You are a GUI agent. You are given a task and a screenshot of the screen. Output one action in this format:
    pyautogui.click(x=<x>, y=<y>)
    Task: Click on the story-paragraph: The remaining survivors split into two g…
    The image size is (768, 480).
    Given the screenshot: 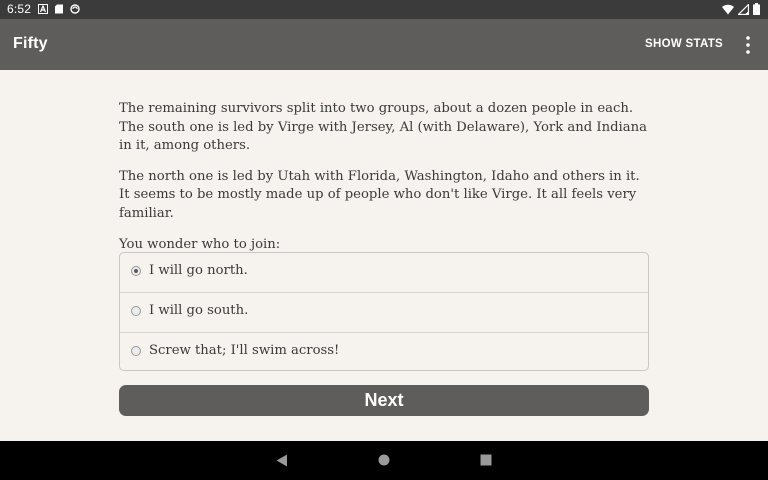 What is the action you would take?
    pyautogui.click(x=383, y=127)
    